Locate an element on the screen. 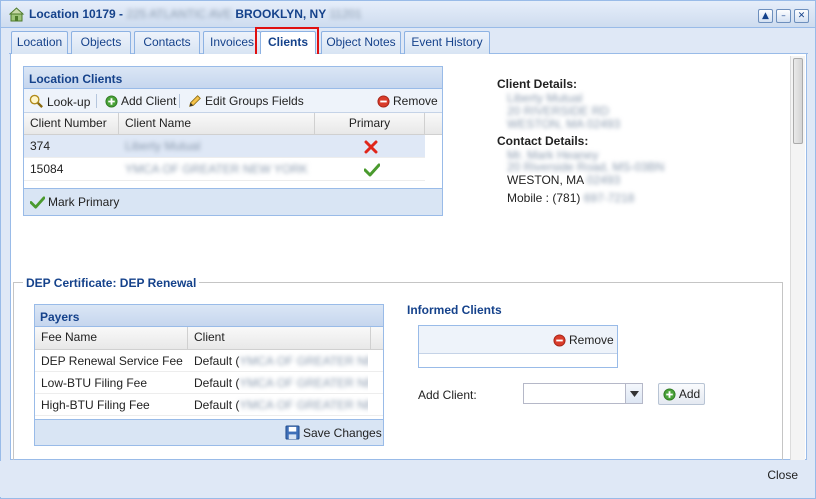  table-row: 15084 YMCA OF GREATER NEW YORK is located at coordinates (224, 169).